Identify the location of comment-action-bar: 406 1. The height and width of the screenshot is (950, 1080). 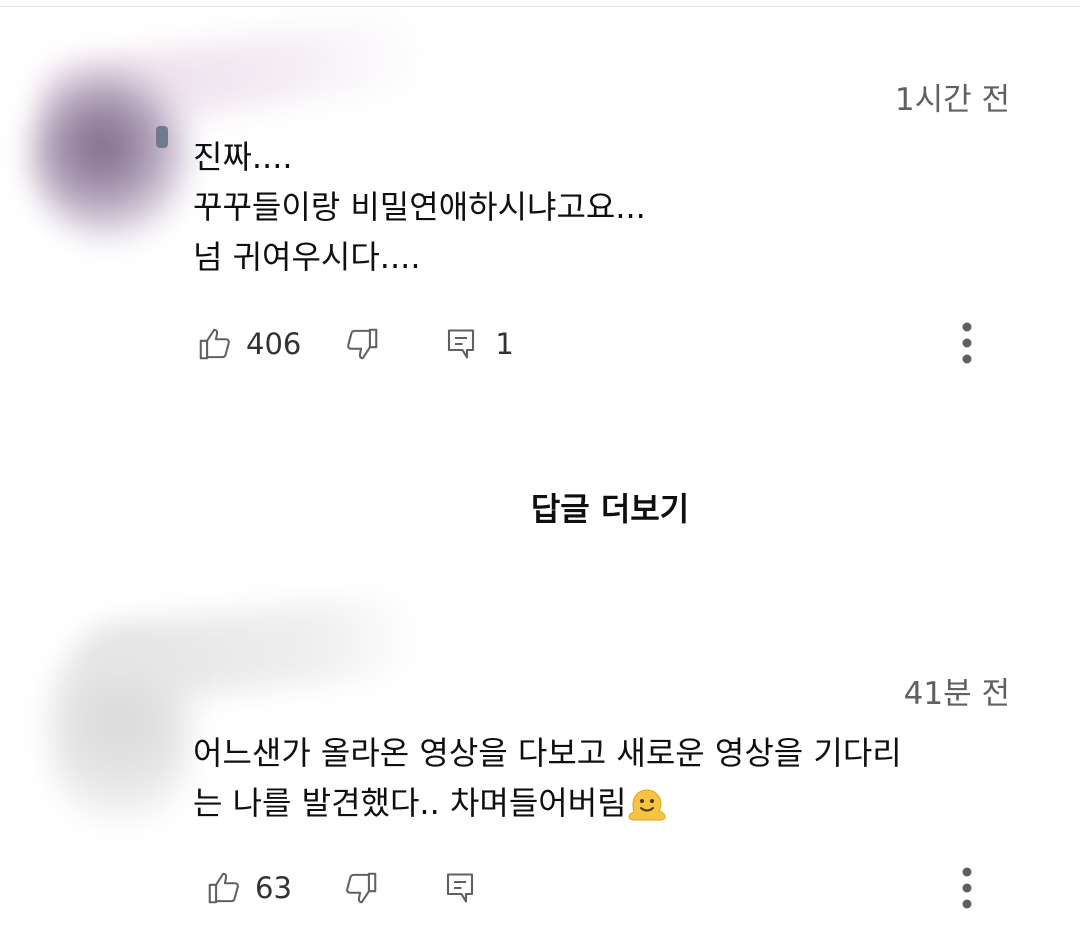
(355, 344).